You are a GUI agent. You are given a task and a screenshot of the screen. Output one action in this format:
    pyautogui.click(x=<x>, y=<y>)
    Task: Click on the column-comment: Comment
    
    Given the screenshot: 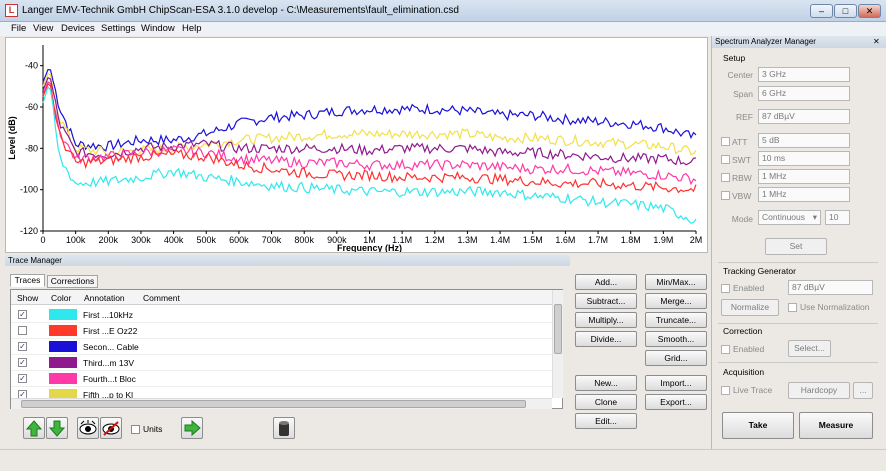 What is the action you would take?
    pyautogui.click(x=161, y=298)
    